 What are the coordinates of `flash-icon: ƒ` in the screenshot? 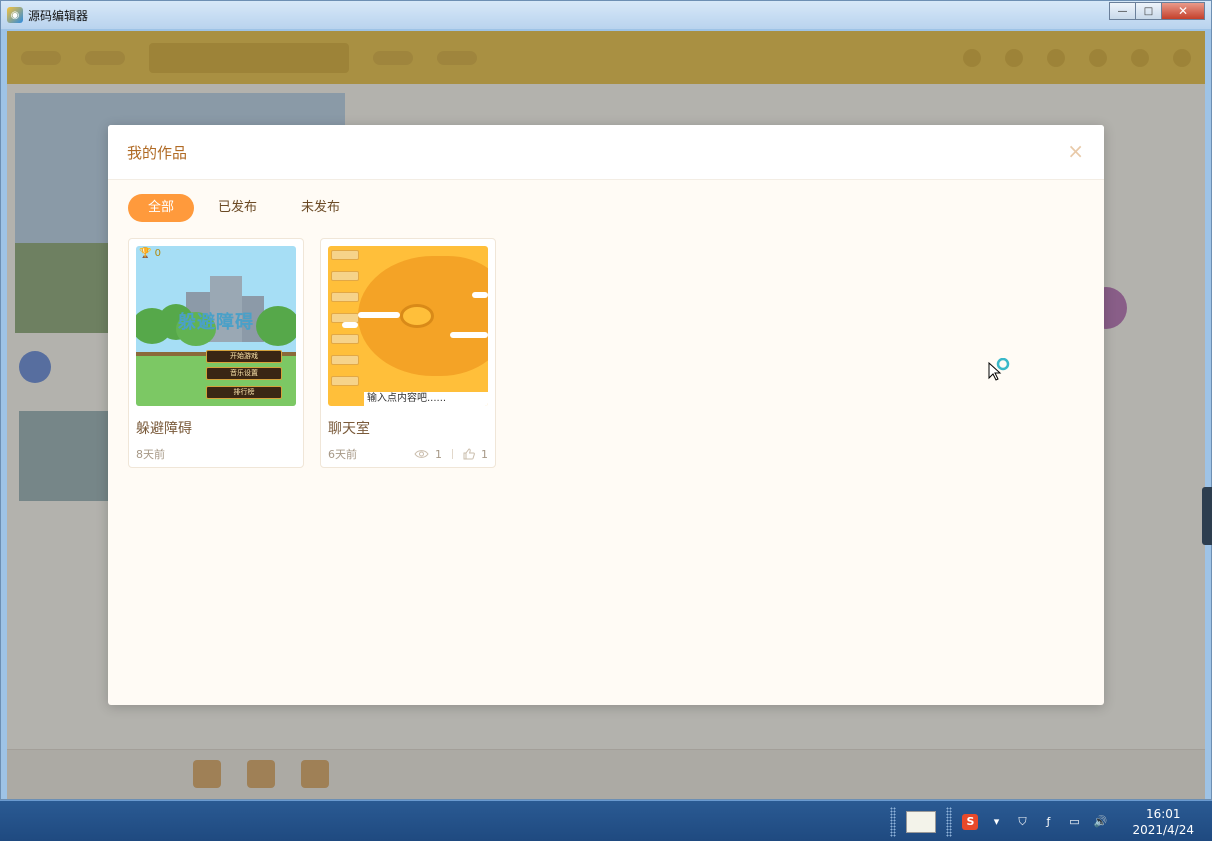 It's located at (1048, 822).